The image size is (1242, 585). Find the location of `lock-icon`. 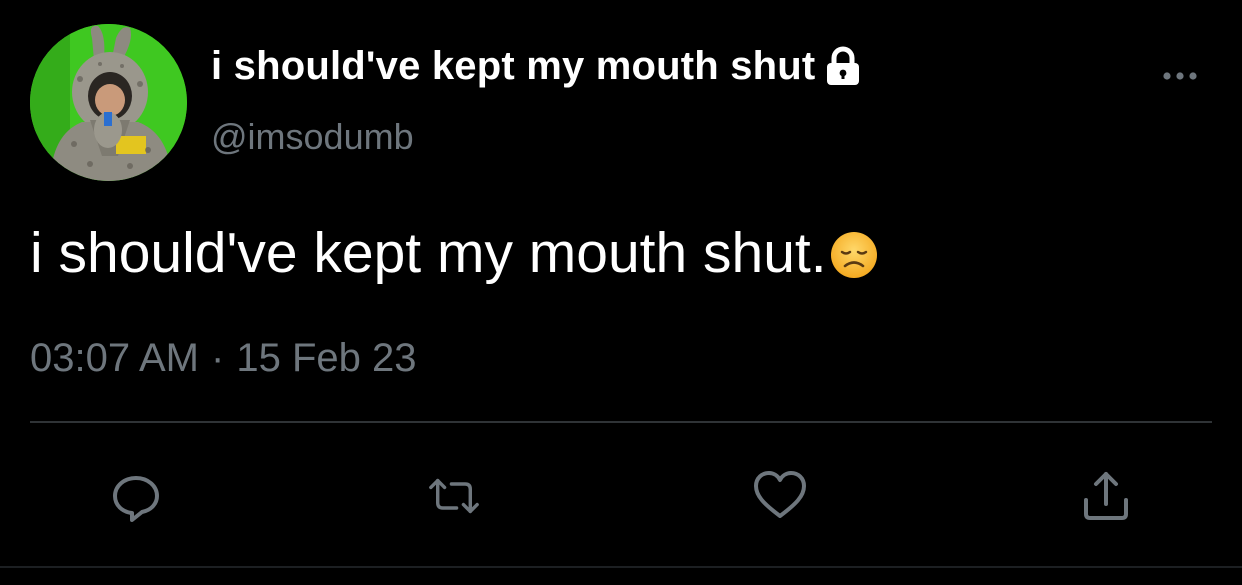

lock-icon is located at coordinates (843, 66).